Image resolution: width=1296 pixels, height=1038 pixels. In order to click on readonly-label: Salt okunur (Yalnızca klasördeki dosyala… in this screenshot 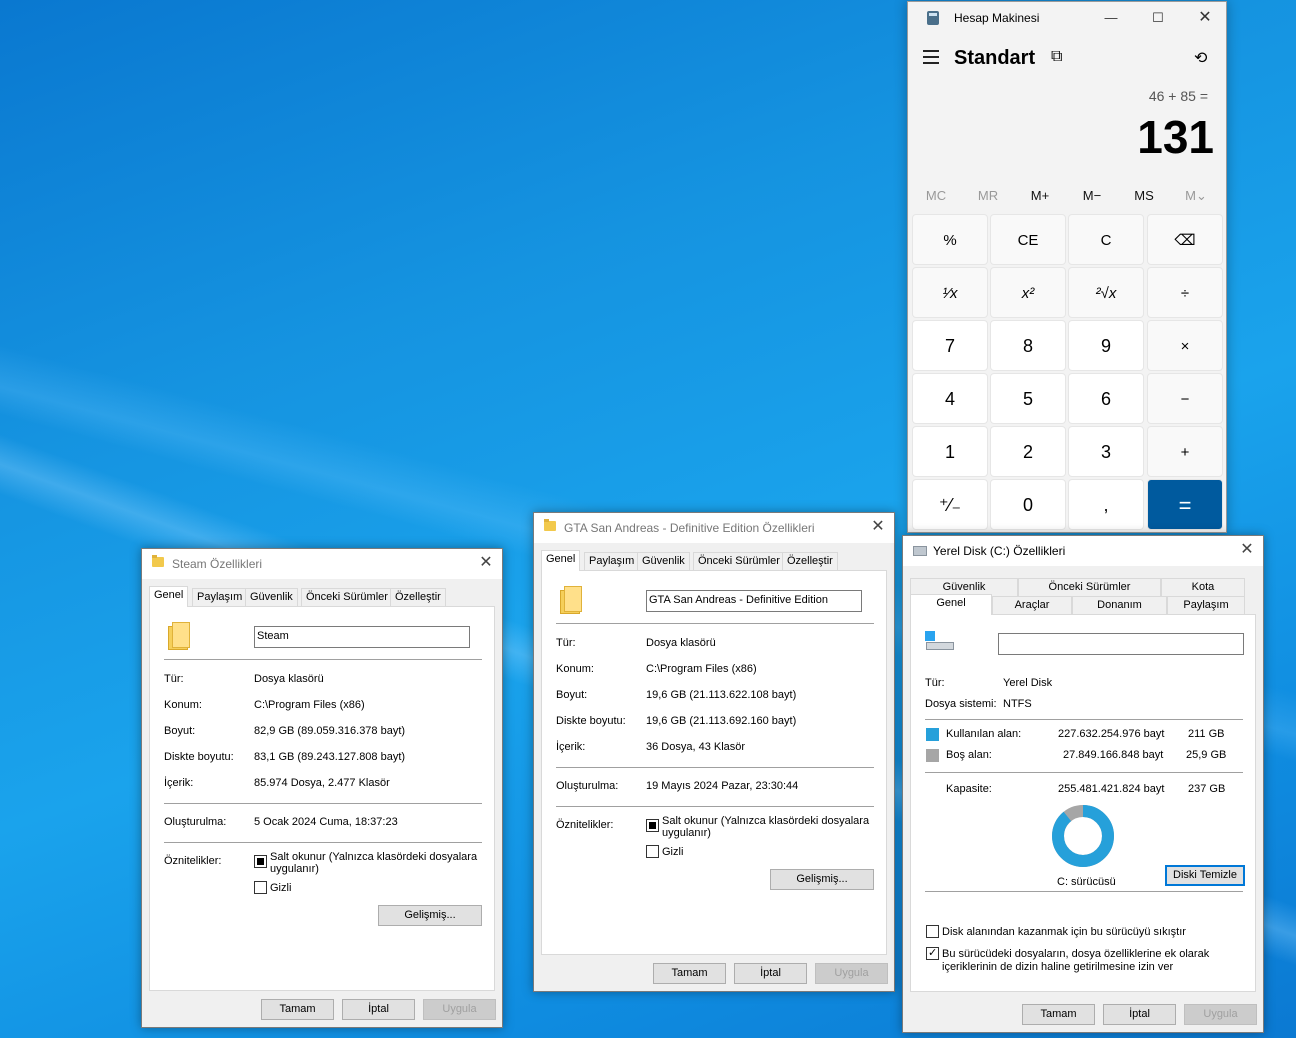, I will do `click(766, 827)`.